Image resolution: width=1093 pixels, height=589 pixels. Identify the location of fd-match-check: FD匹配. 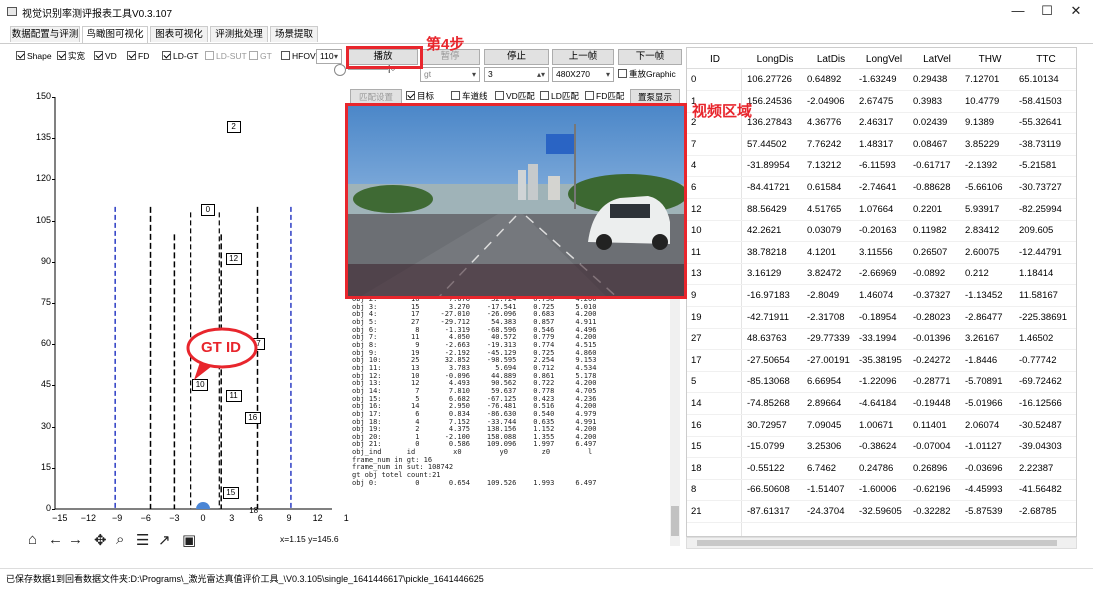
(604, 96).